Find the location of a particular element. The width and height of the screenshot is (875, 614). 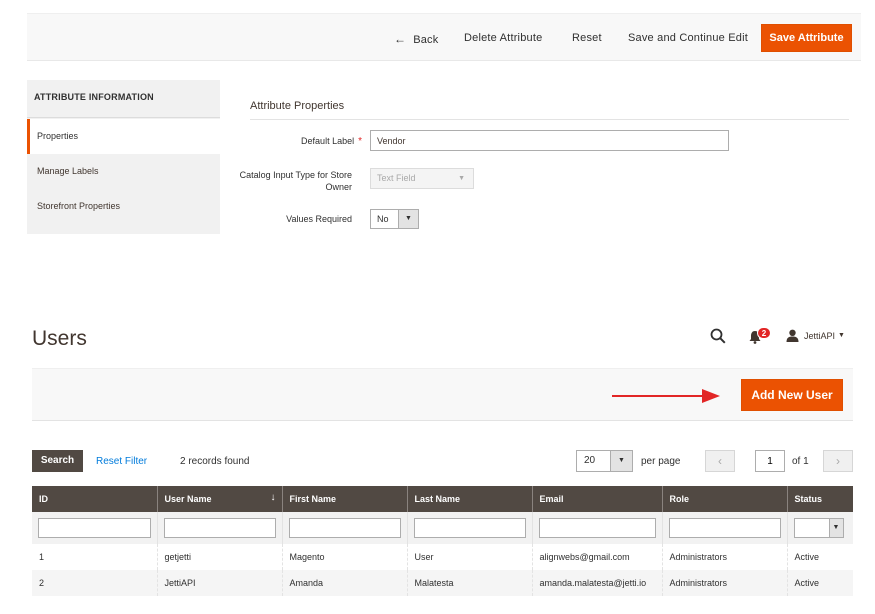

side-nav-item-properties: Properties is located at coordinates (123, 136).